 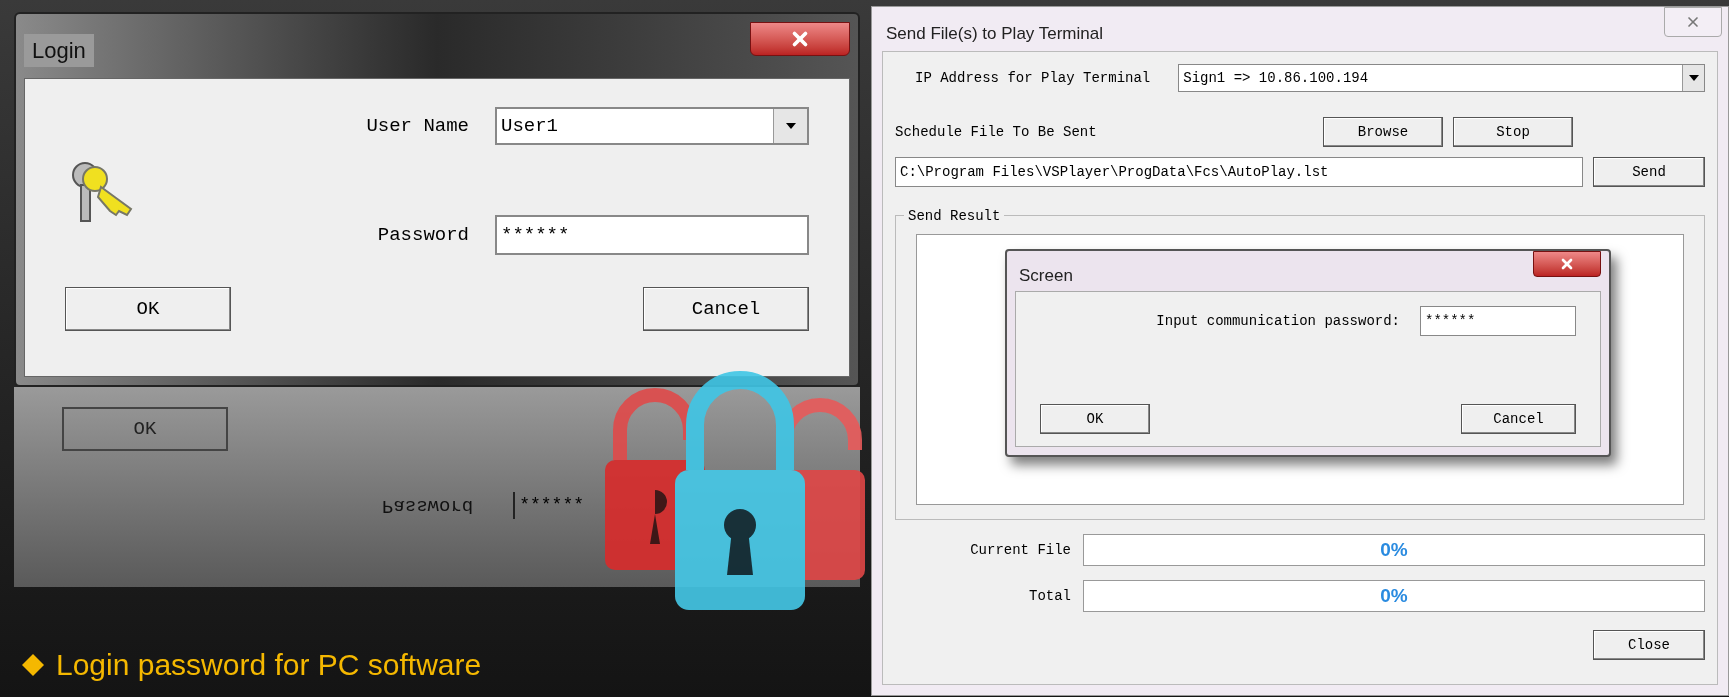 I want to click on ok-button-reflection: OK, so click(x=145, y=429).